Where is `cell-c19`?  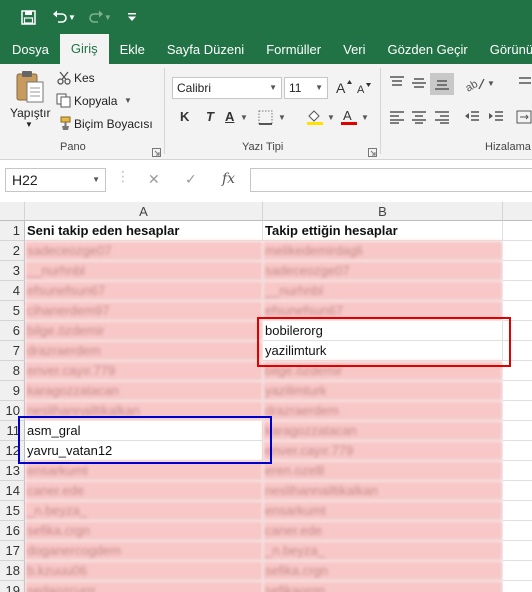
cell-c19 is located at coordinates (517, 586).